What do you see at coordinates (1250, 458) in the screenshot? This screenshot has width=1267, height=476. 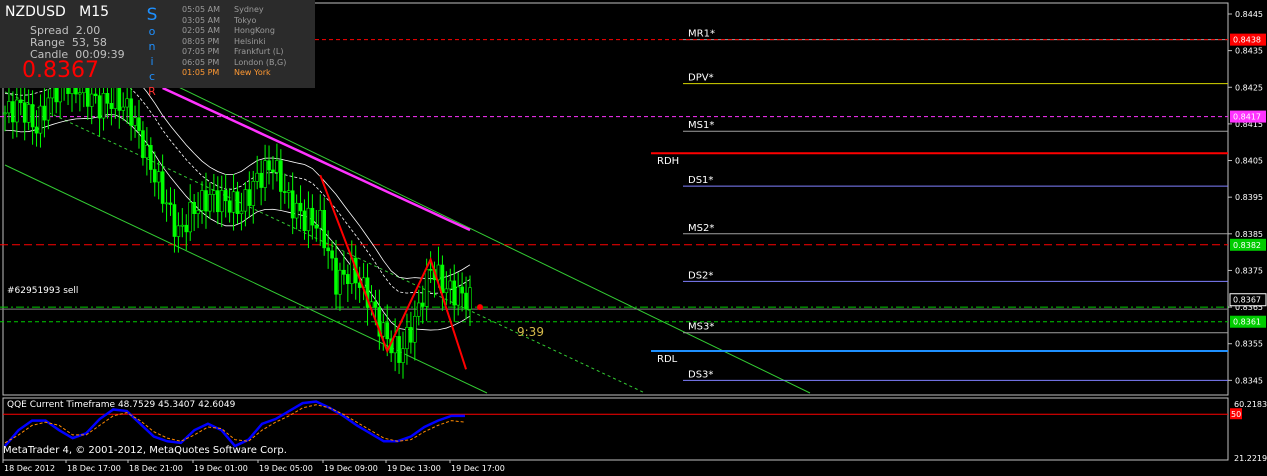 I see `qqe-tick-label: 21.2219` at bounding box center [1250, 458].